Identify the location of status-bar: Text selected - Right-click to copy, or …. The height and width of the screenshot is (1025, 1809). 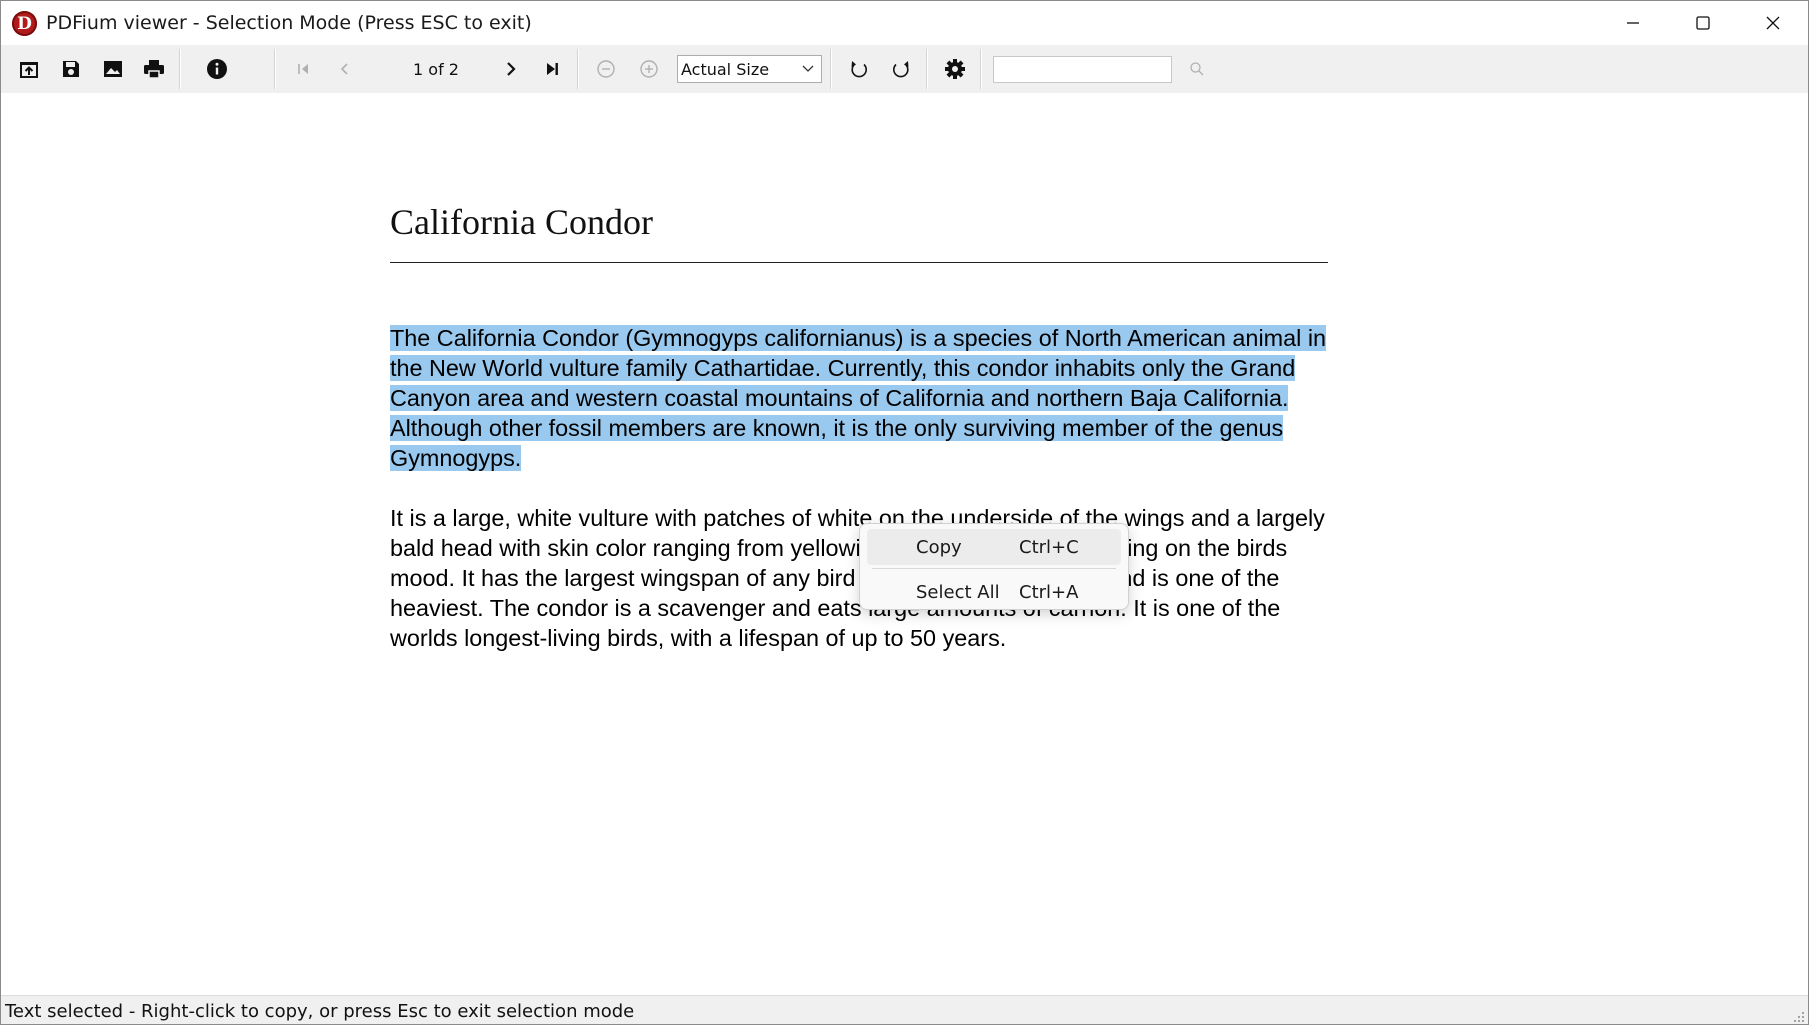
(904, 1009).